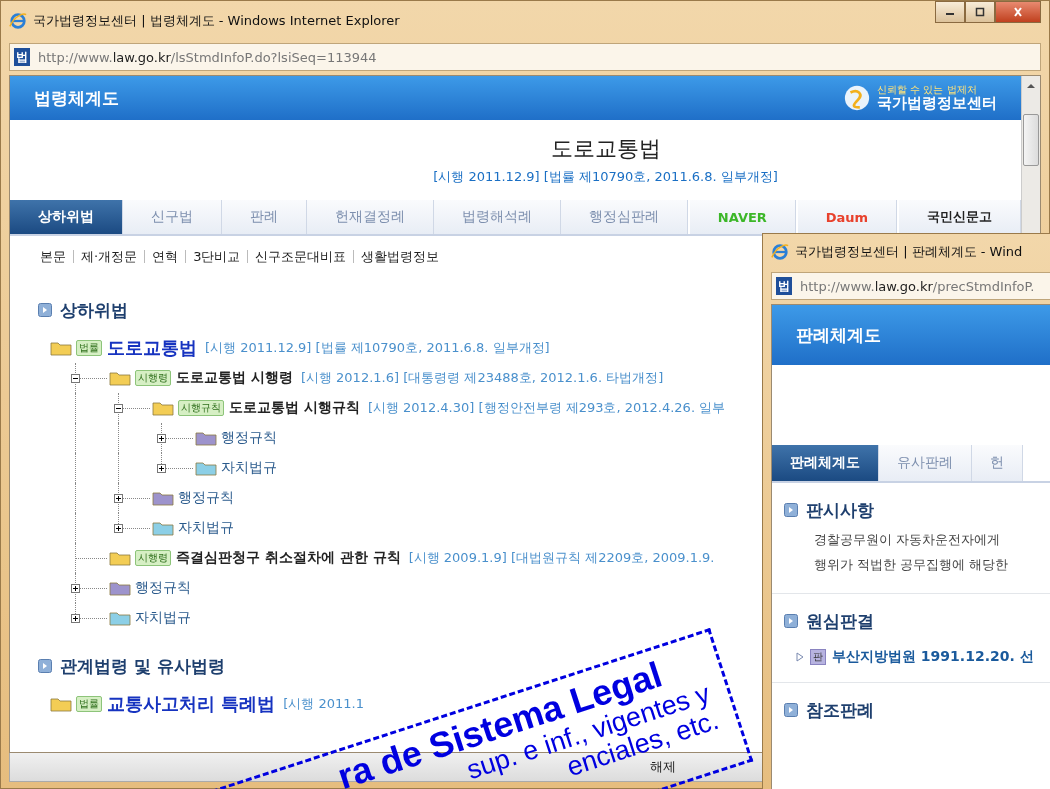 This screenshot has height=789, width=1050. Describe the element at coordinates (482, 378) in the screenshot. I see `law-info: [시행 2012.1.6] [대통령령 제23488호, 2012.1.6. 타법개정]` at that location.